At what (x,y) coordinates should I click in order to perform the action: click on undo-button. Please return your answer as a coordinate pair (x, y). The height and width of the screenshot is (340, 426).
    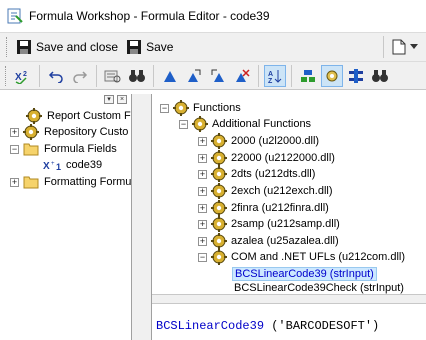
    Looking at the image, I should click on (56, 76).